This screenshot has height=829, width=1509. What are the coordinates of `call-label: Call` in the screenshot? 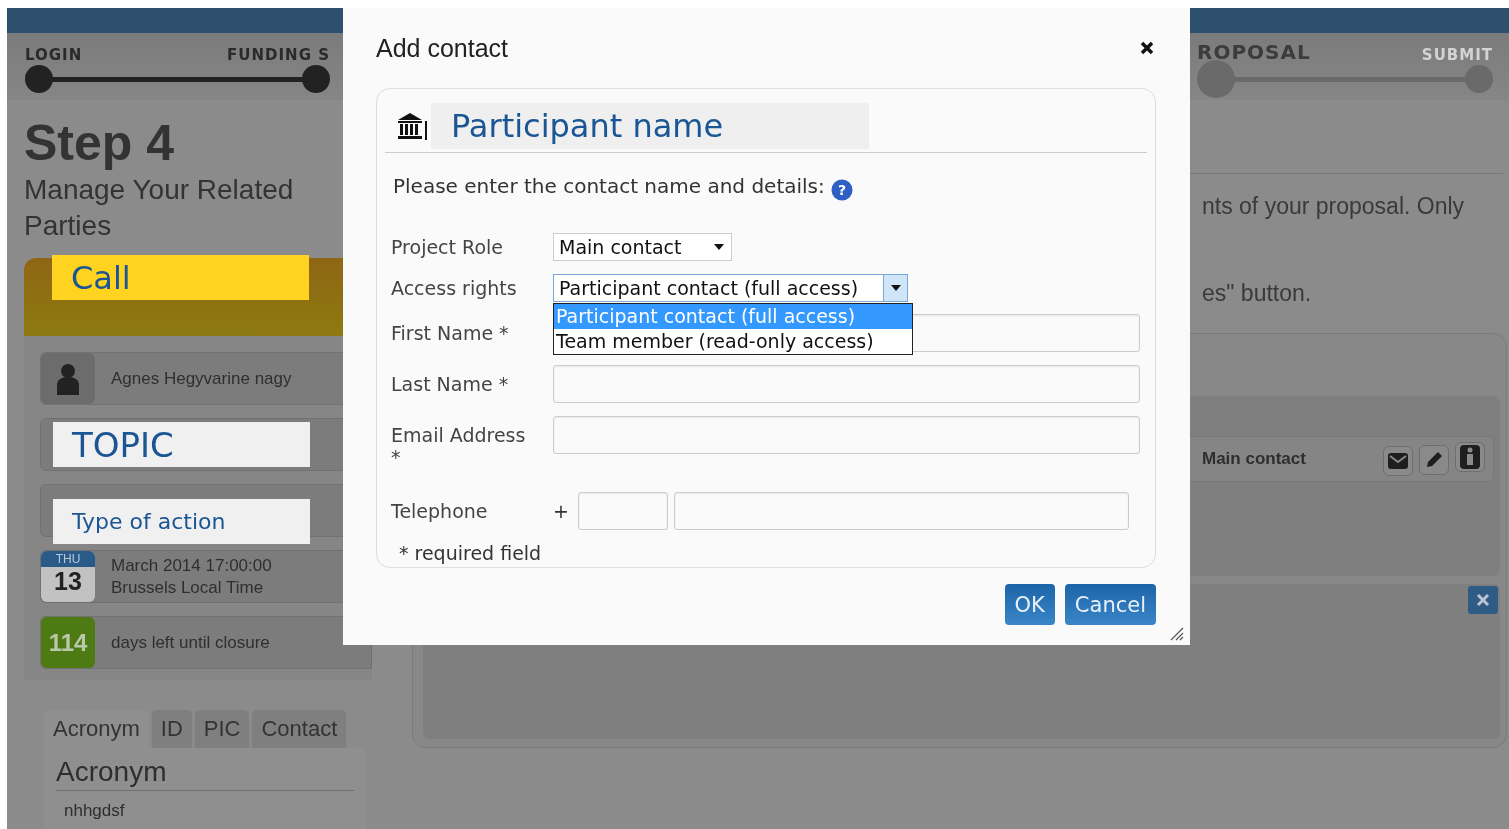 It's located at (180, 277).